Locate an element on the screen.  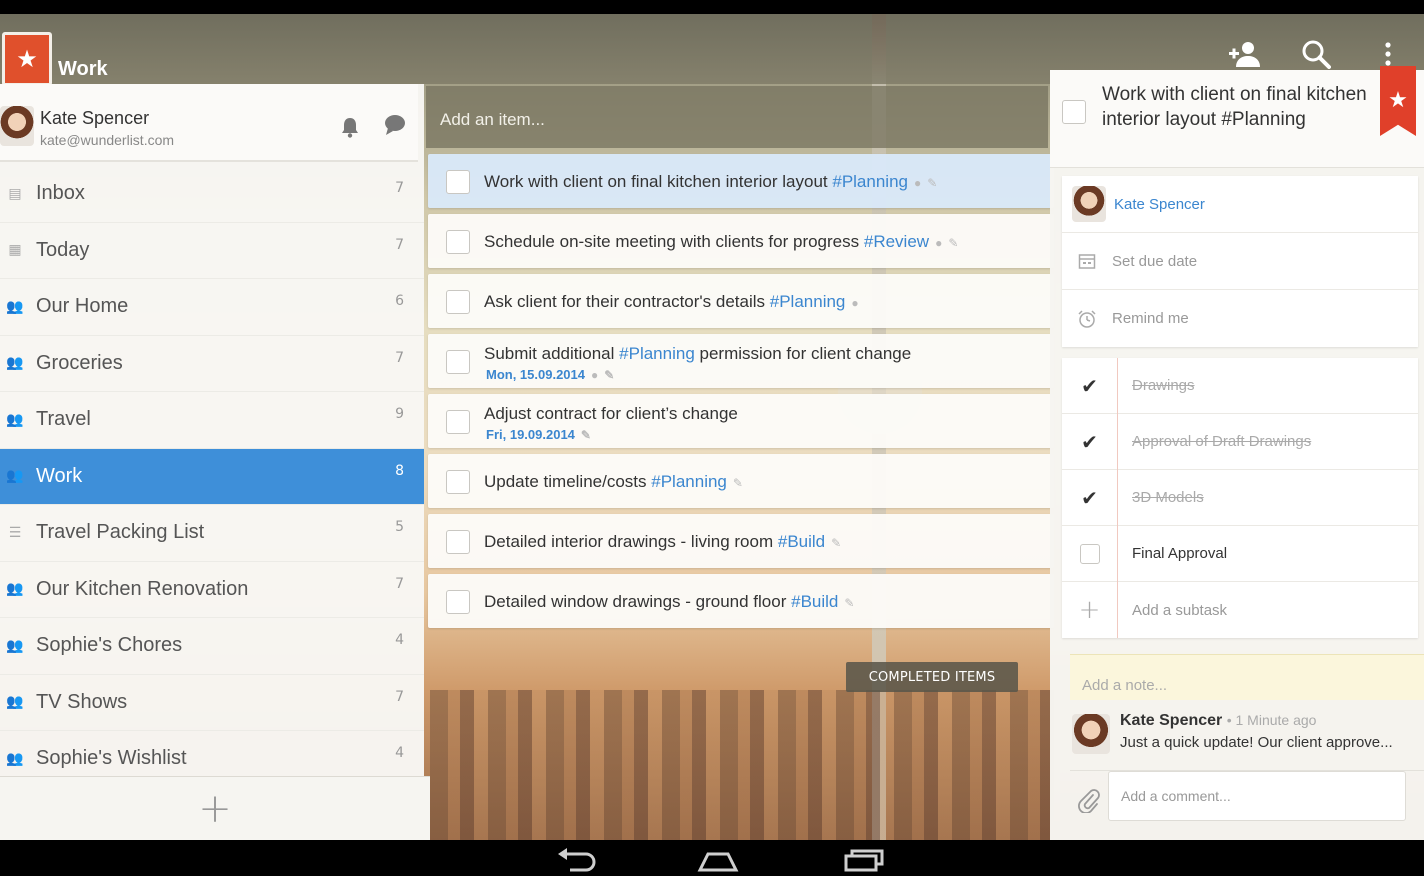
comment-header: Kate Spencer • 1 Minute ago is located at coordinates (1218, 721).